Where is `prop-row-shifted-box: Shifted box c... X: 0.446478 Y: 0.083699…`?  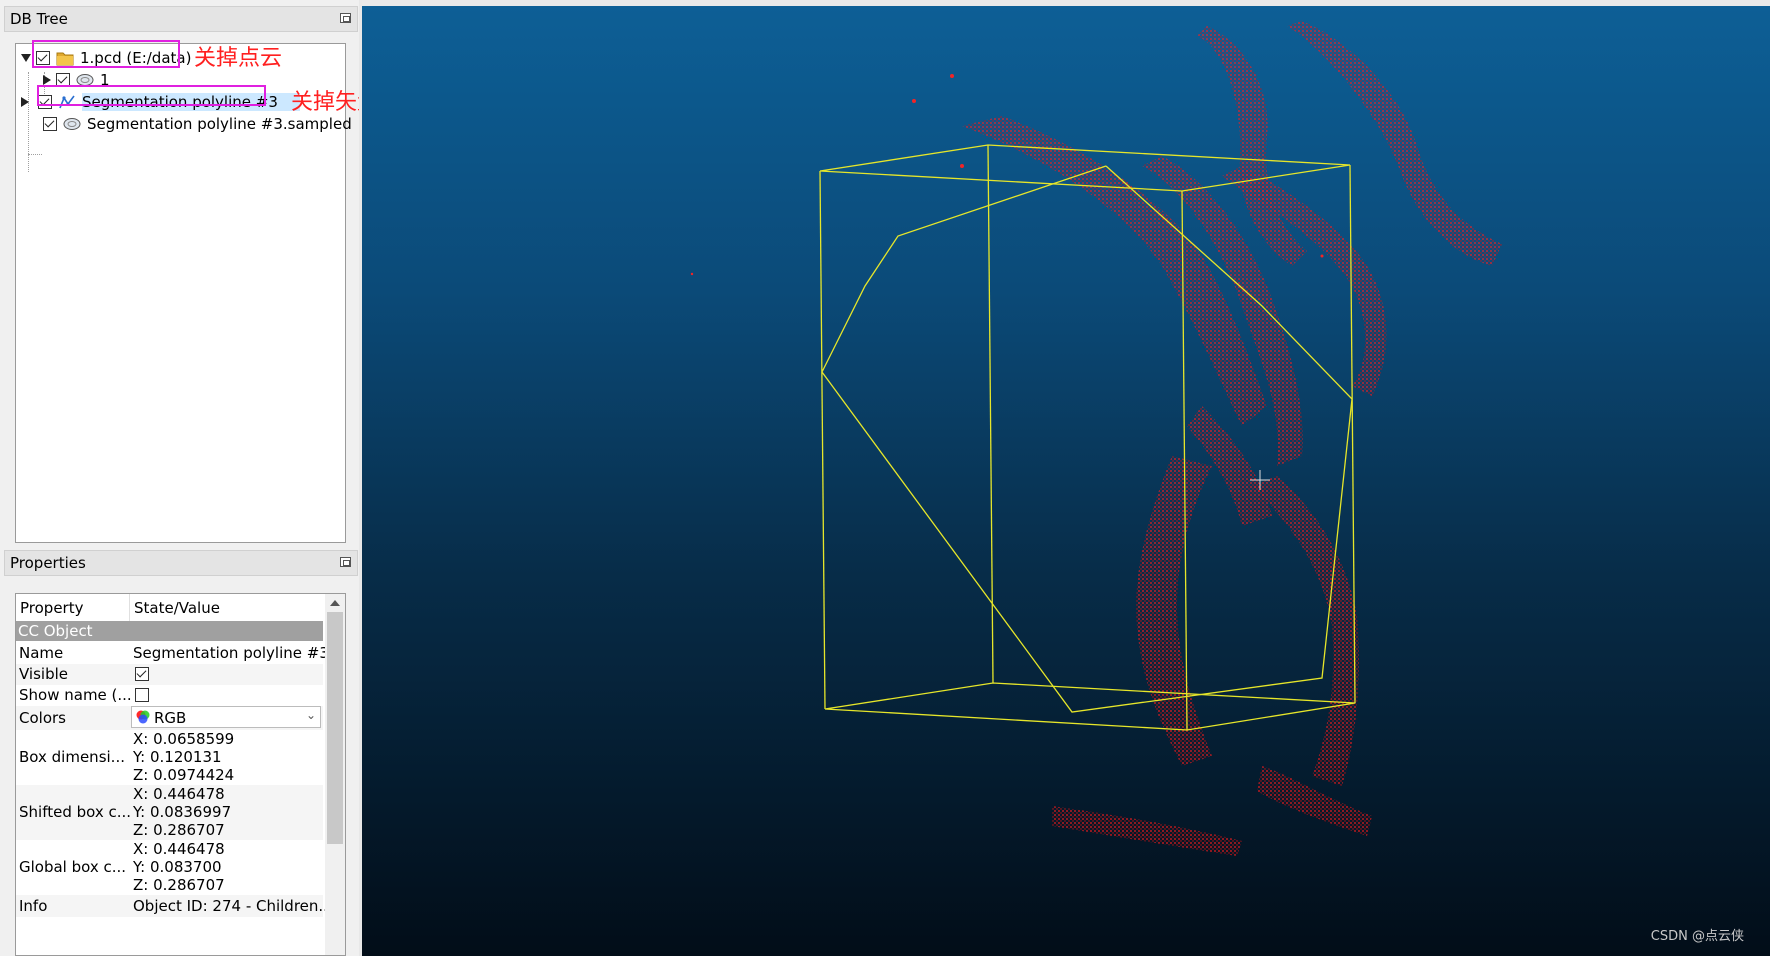
prop-row-shifted-box: Shifted box c... X: 0.446478 Y: 0.083699… is located at coordinates (169, 812).